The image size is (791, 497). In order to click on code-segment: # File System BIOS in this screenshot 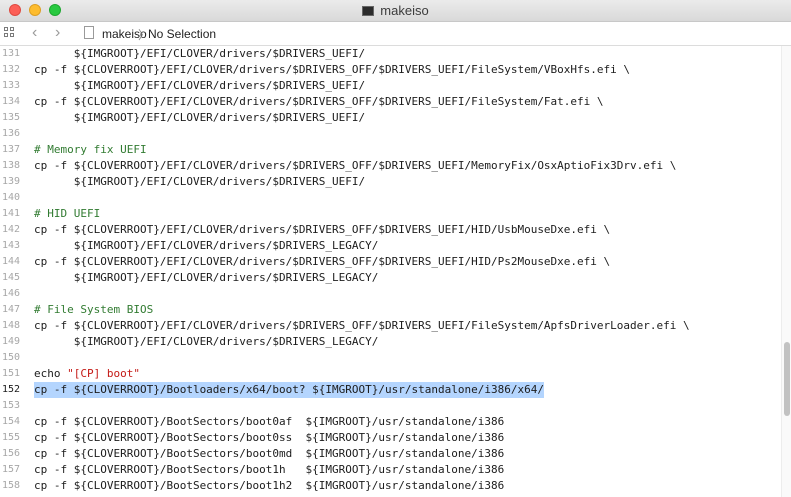, I will do `click(94, 309)`.